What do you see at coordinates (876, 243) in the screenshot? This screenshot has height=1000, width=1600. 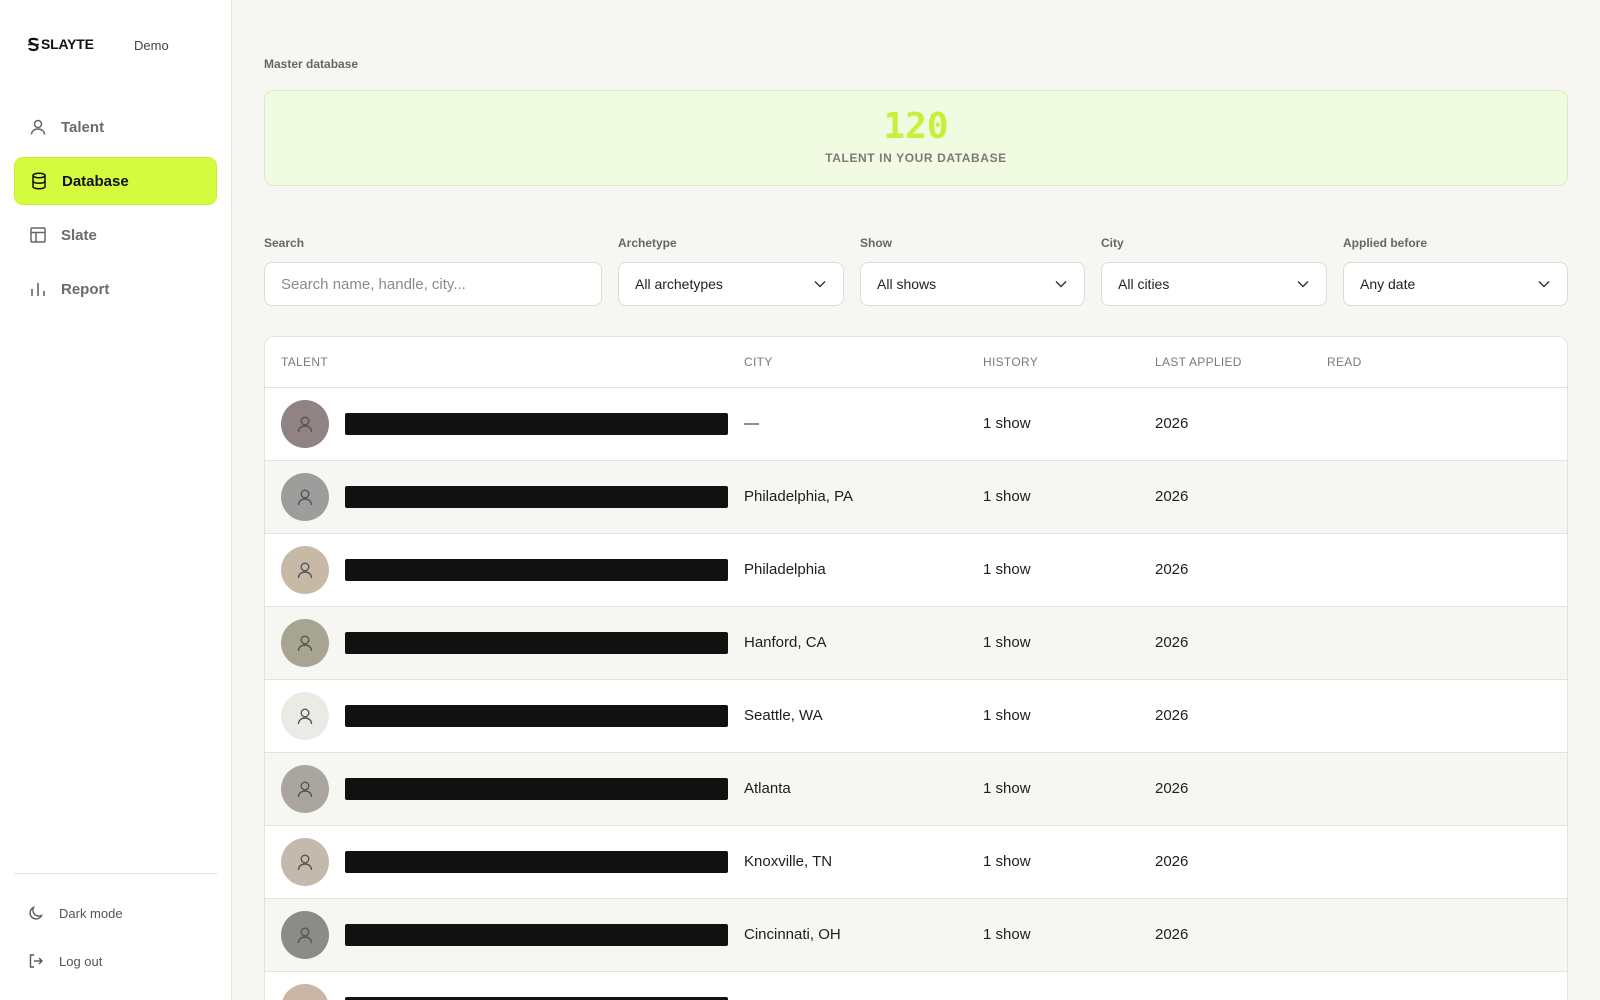 I see `show-label: Show` at bounding box center [876, 243].